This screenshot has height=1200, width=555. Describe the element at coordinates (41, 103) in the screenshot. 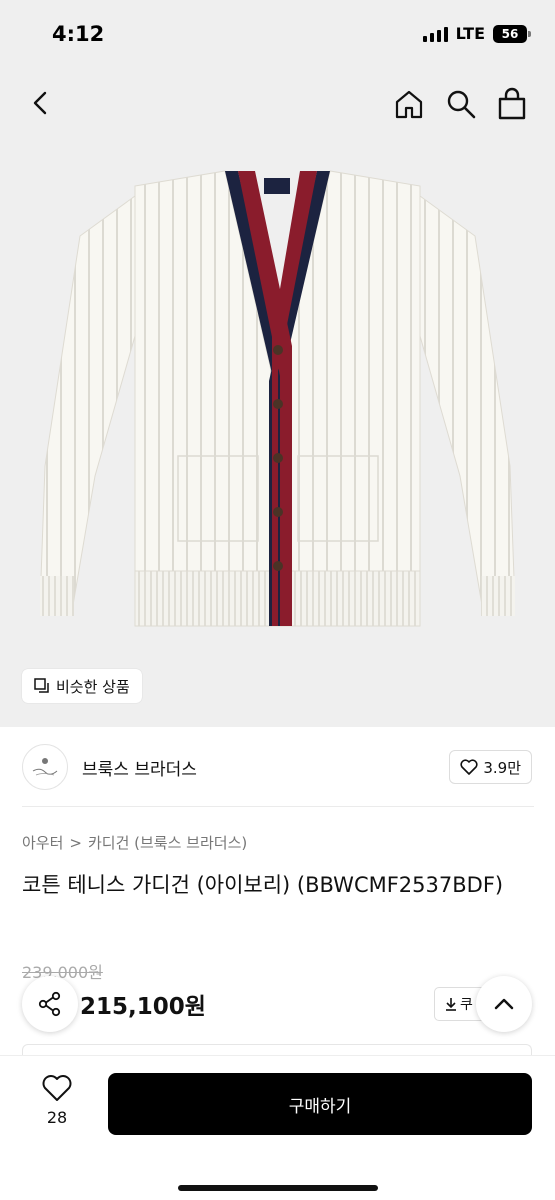

I see `chevron-left-icon` at that location.